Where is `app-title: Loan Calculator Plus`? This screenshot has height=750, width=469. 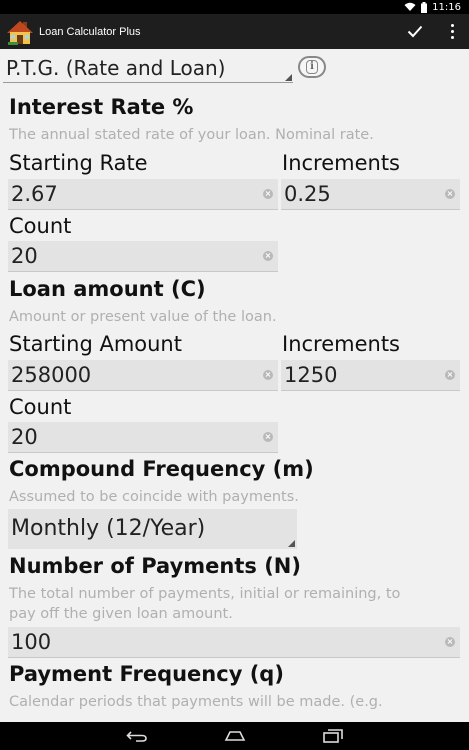
app-title: Loan Calculator Plus is located at coordinates (90, 31).